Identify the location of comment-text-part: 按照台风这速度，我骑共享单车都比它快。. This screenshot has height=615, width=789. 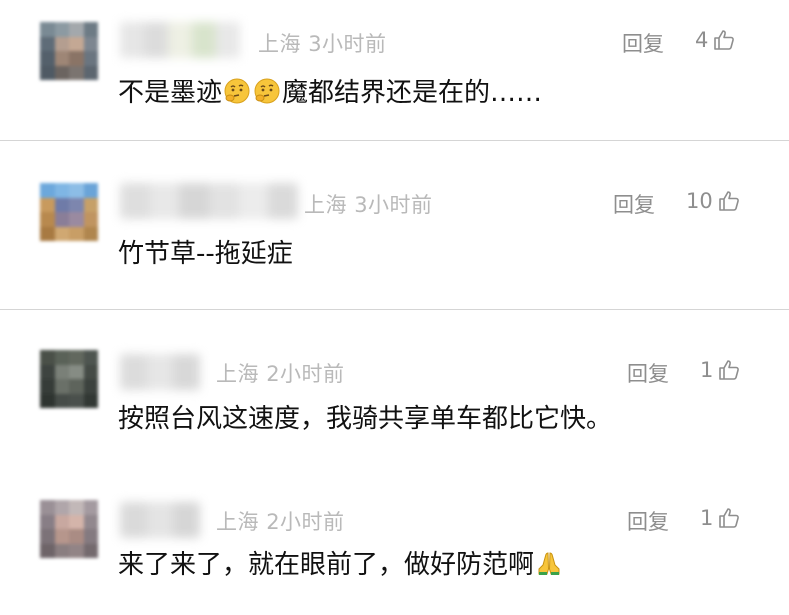
(365, 419).